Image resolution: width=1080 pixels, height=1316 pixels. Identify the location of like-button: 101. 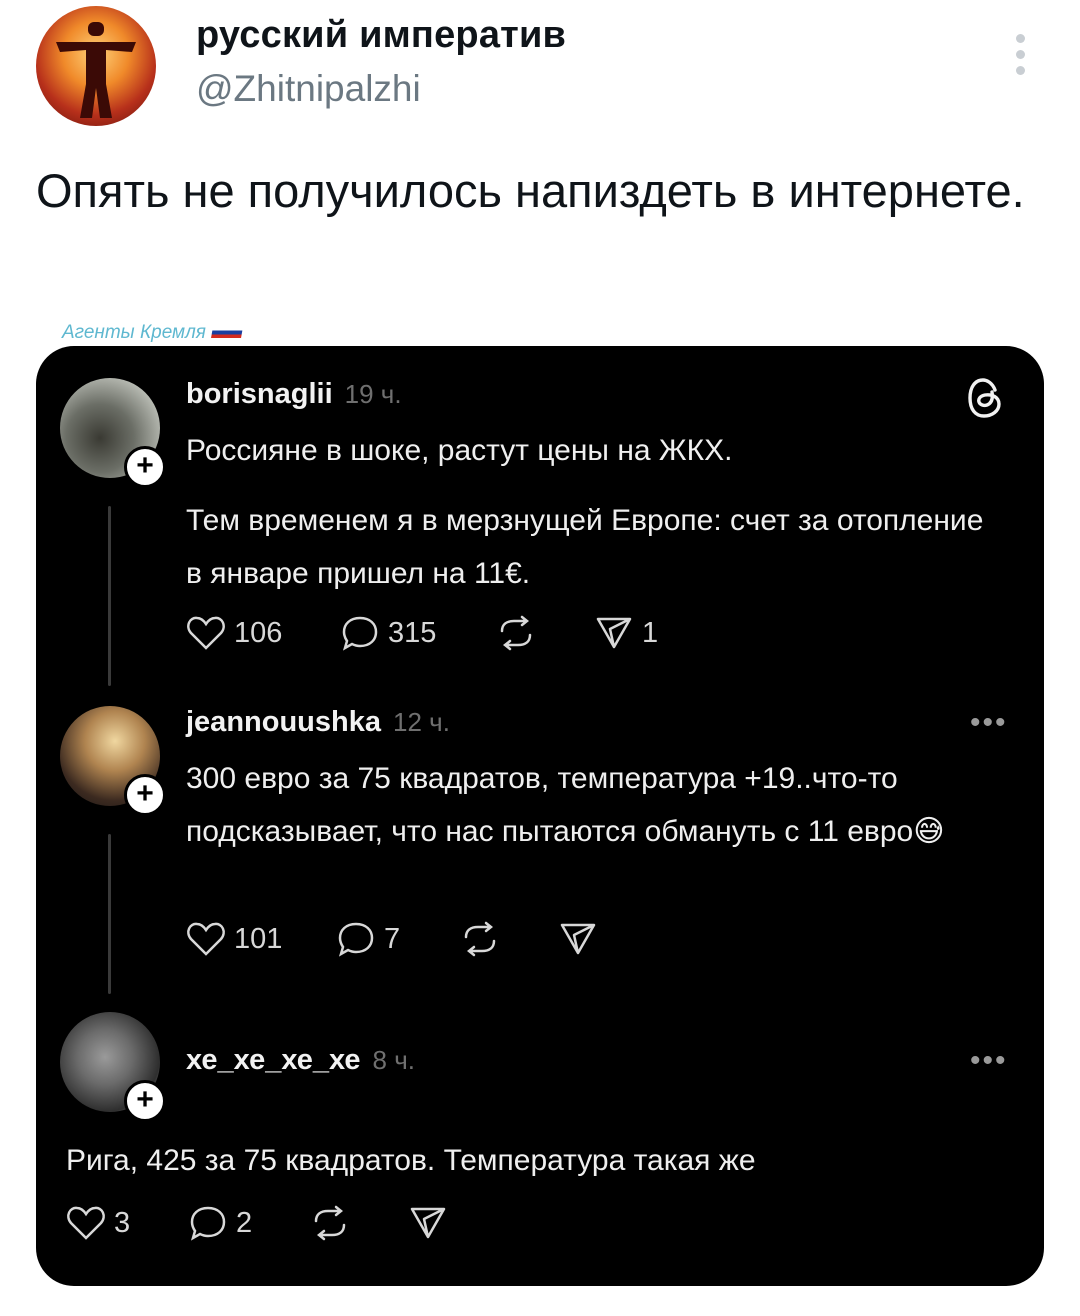
(261, 939).